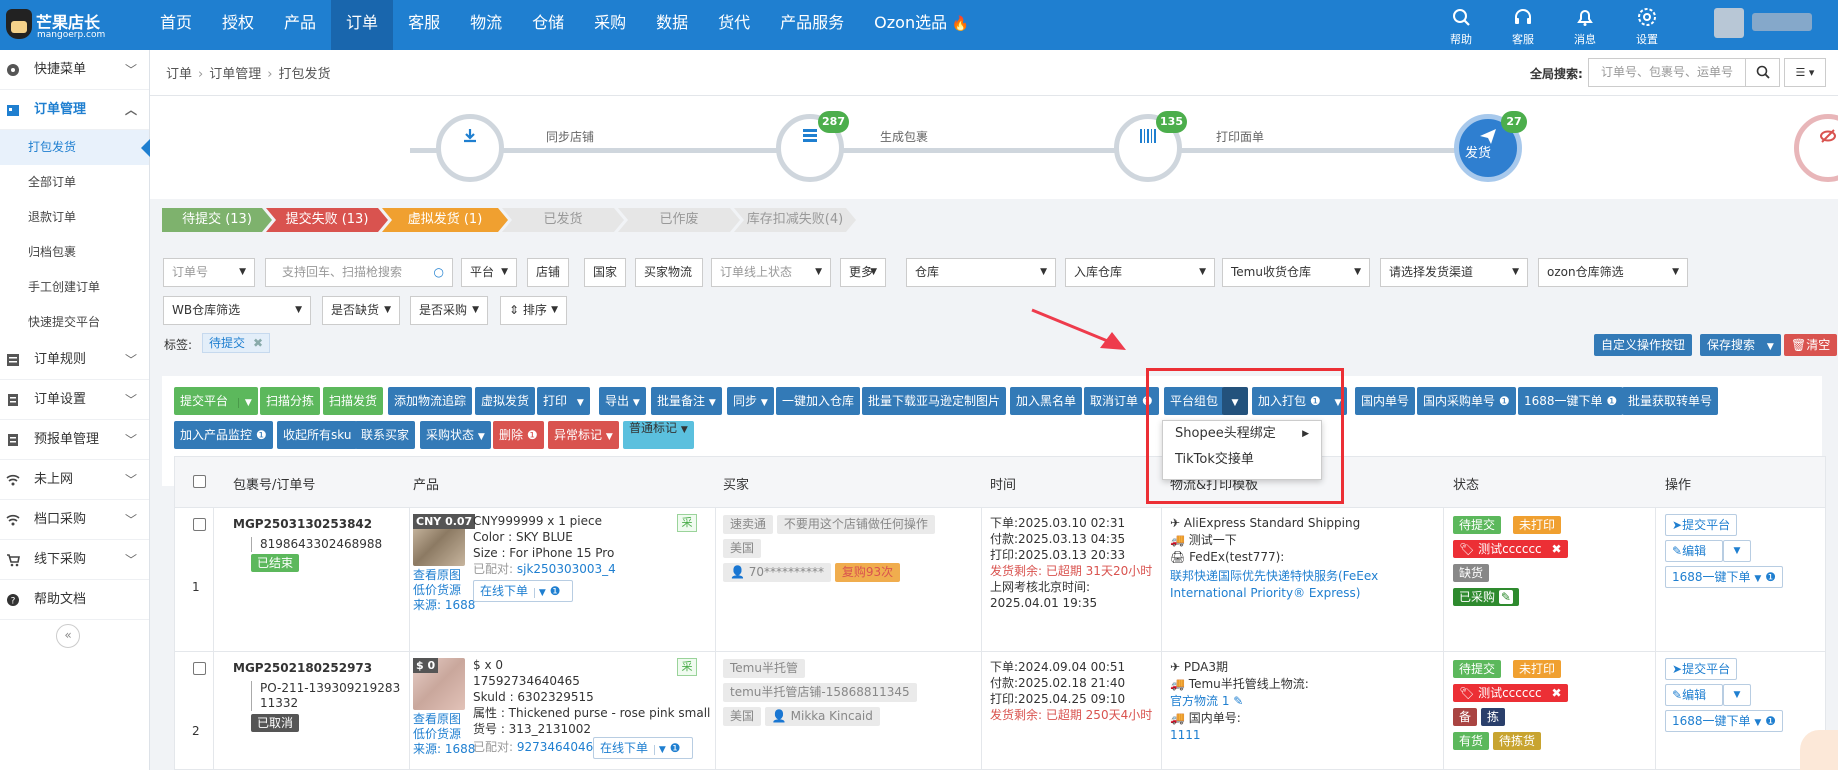 This screenshot has width=1838, height=770. Describe the element at coordinates (74, 70) in the screenshot. I see `sidebar-item: 快捷菜单 ﹀` at that location.